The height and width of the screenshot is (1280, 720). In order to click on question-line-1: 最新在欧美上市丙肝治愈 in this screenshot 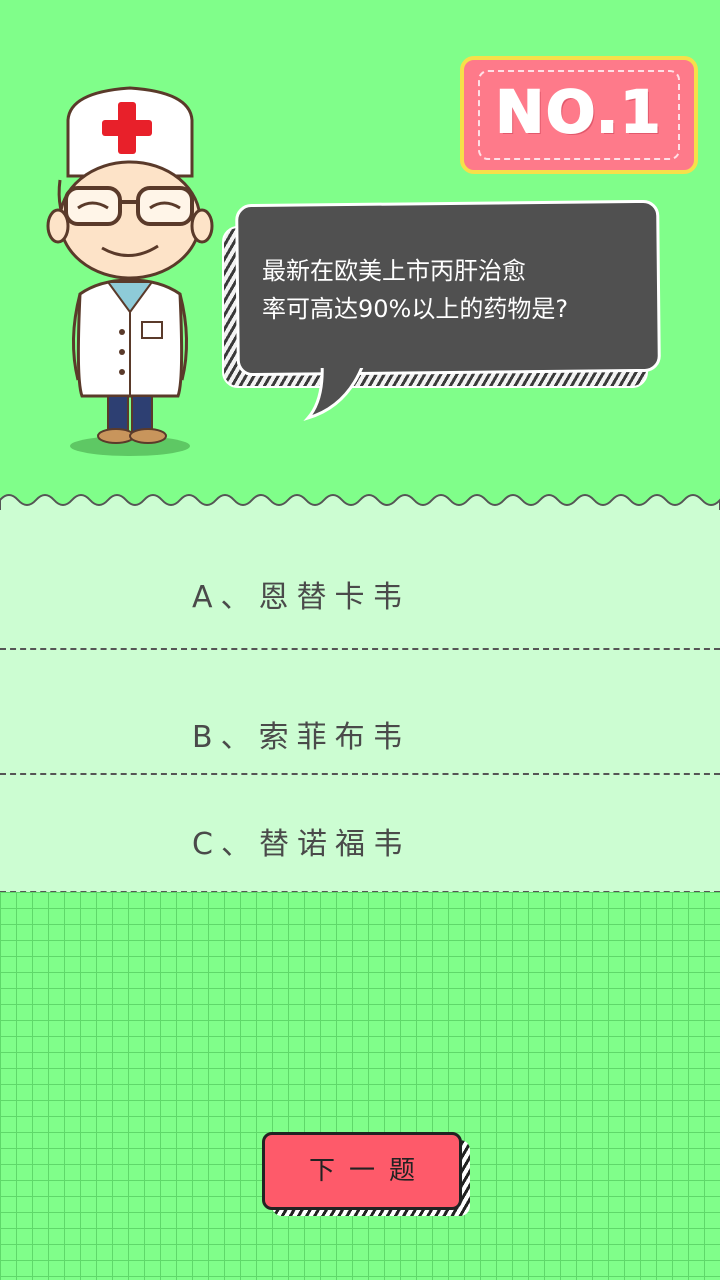, I will do `click(394, 271)`.